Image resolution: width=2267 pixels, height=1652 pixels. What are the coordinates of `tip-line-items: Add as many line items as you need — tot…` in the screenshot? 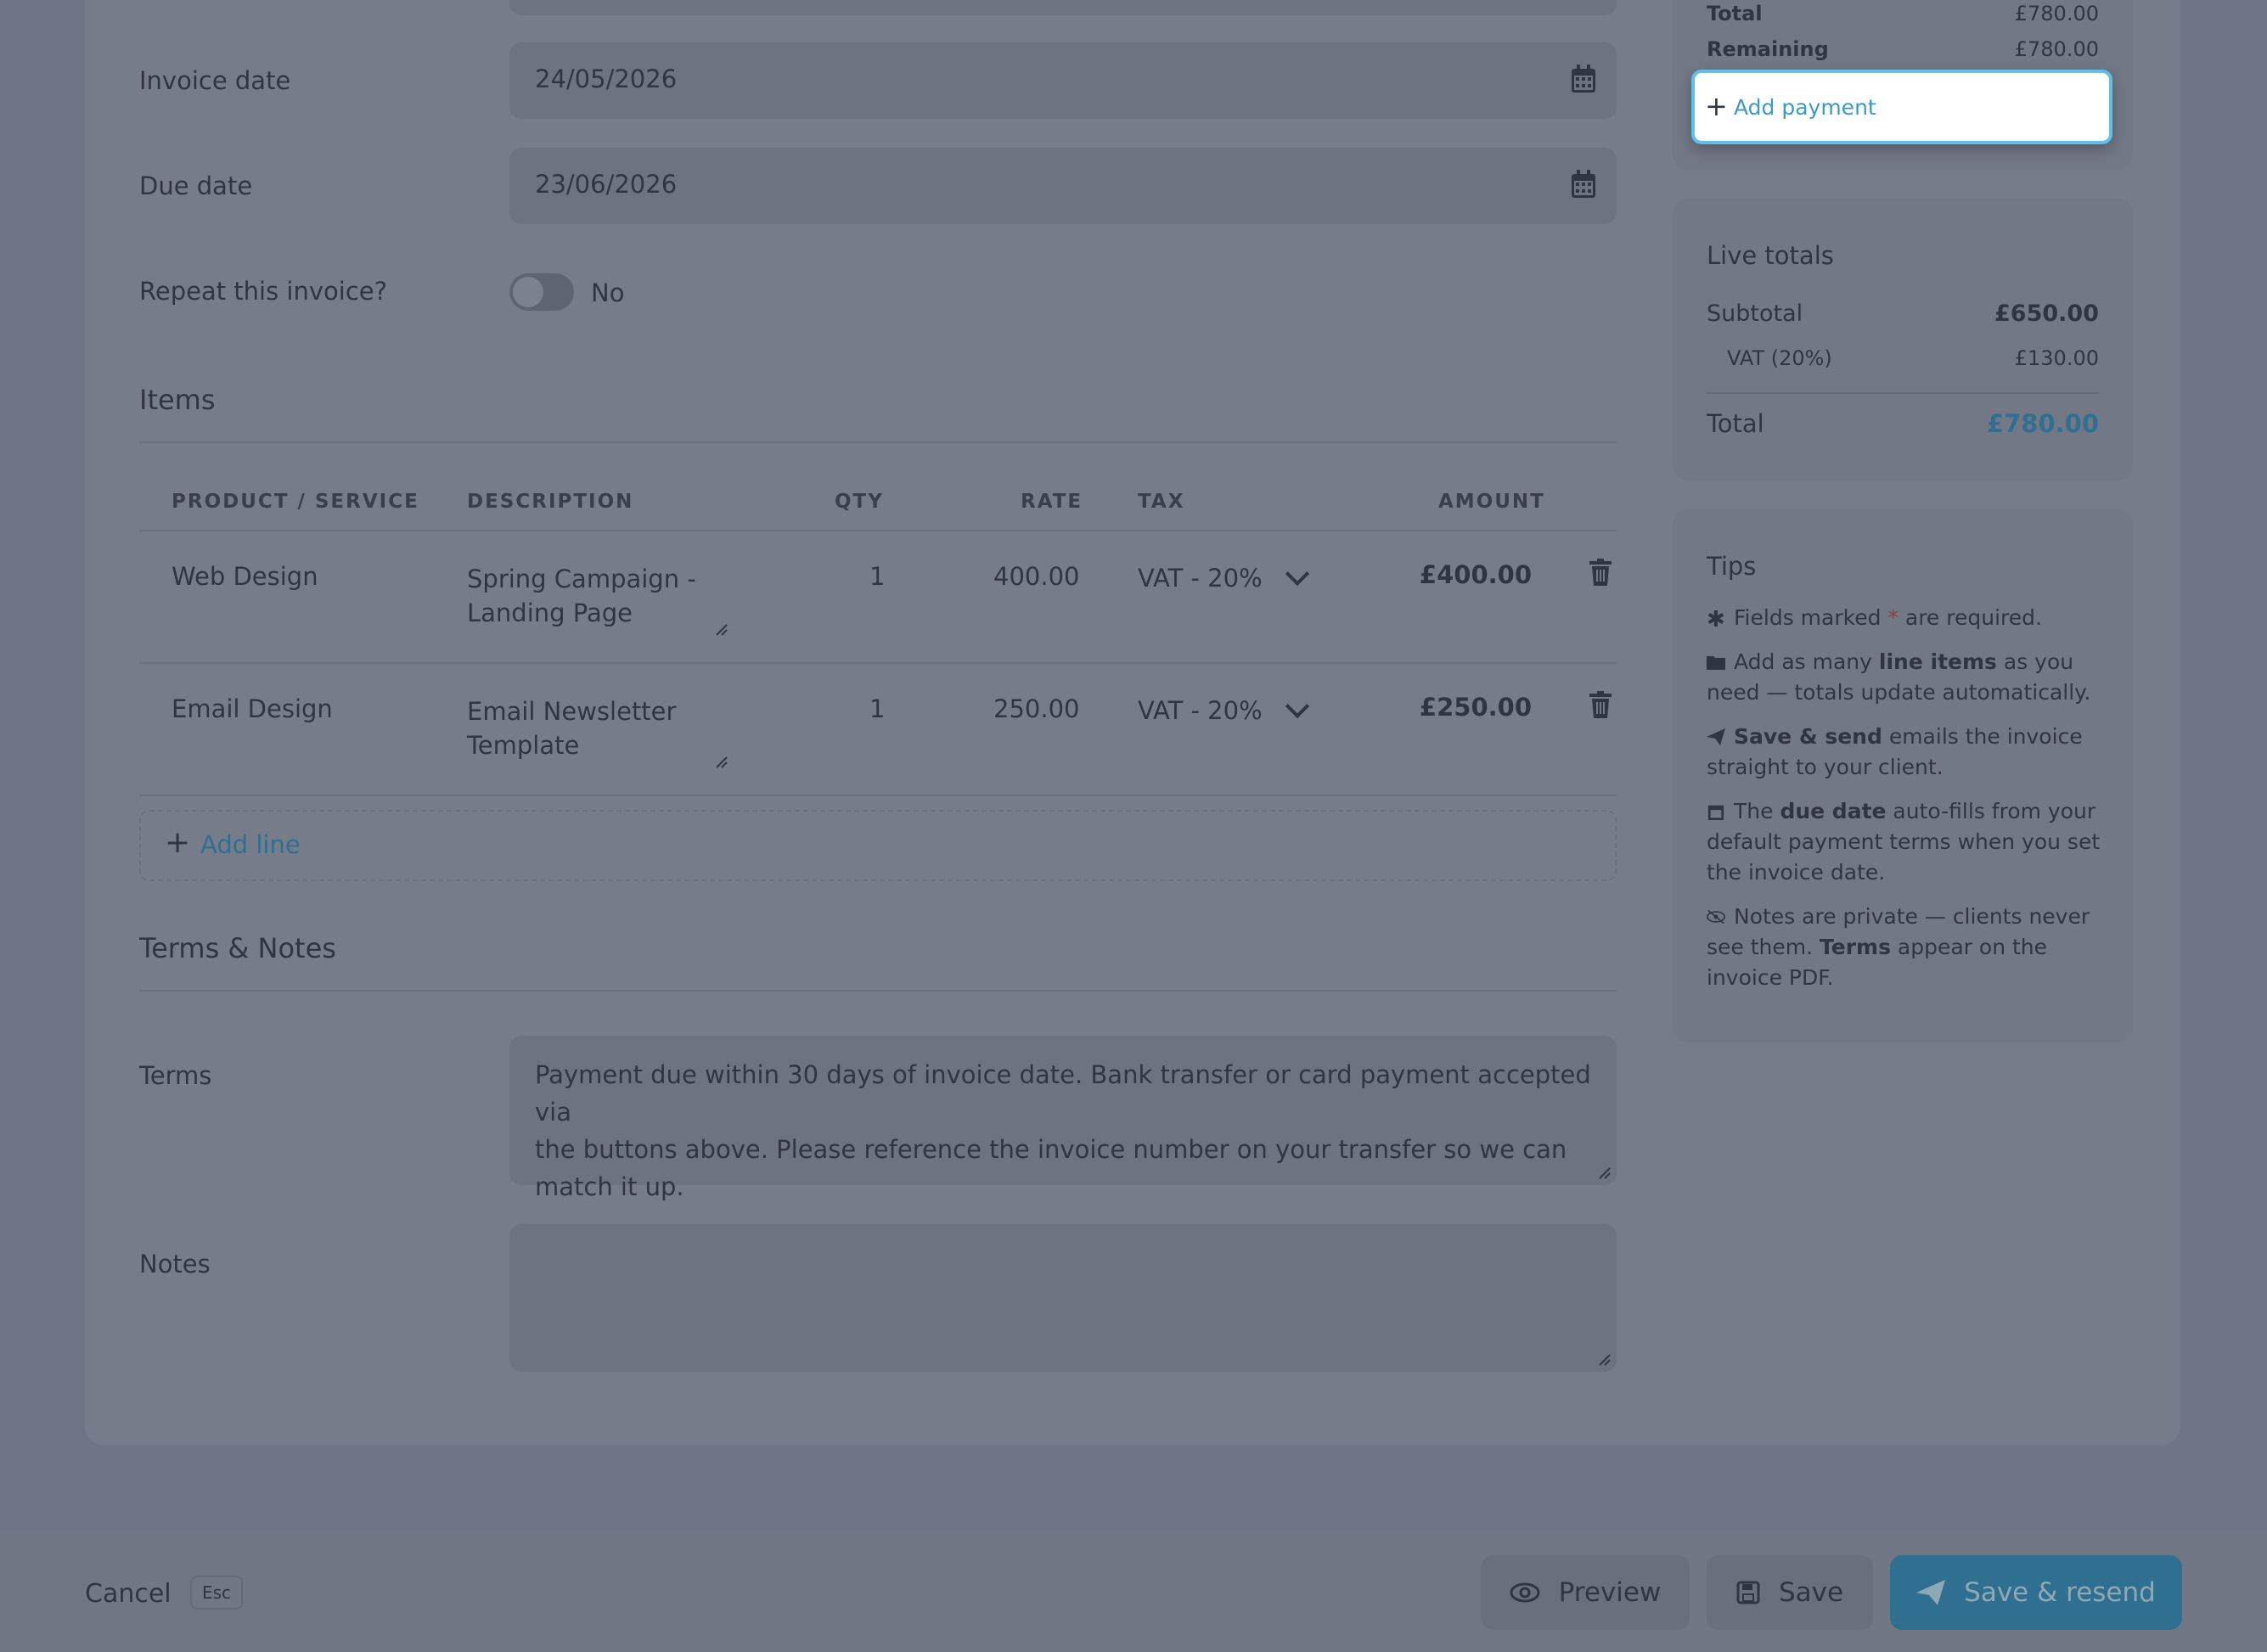 It's located at (1899, 677).